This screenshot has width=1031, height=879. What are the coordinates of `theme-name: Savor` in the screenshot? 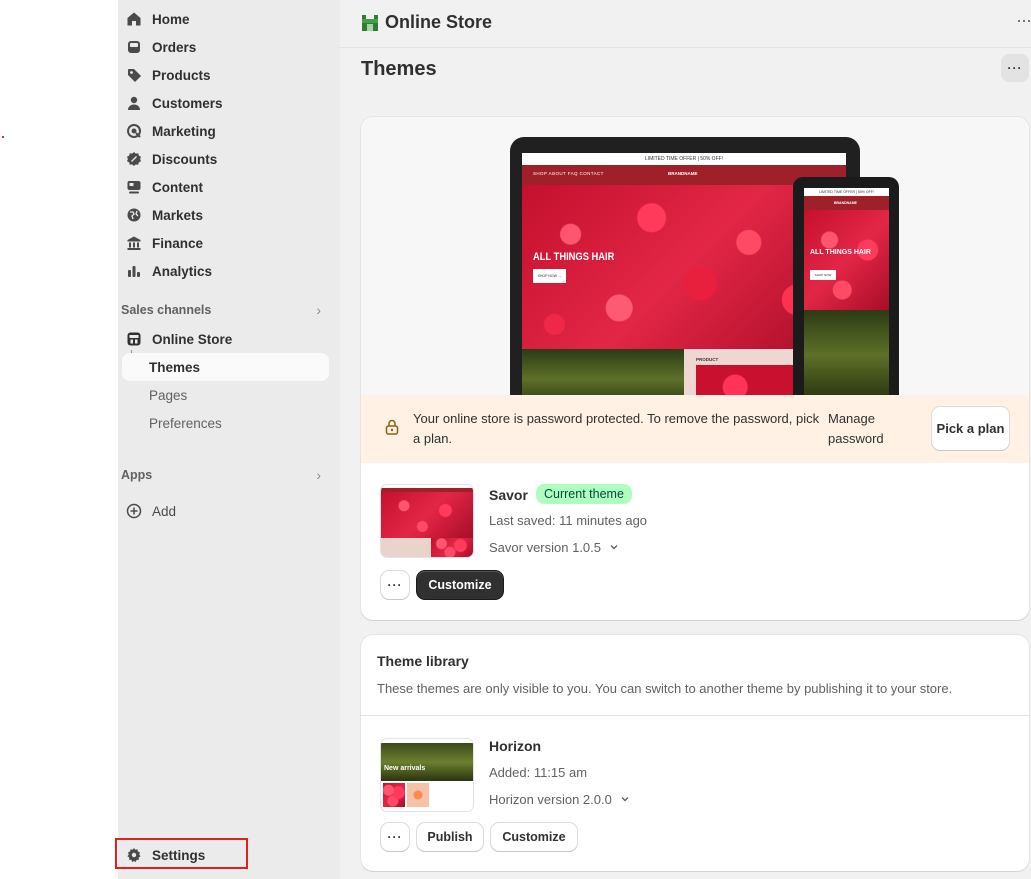 It's located at (508, 495).